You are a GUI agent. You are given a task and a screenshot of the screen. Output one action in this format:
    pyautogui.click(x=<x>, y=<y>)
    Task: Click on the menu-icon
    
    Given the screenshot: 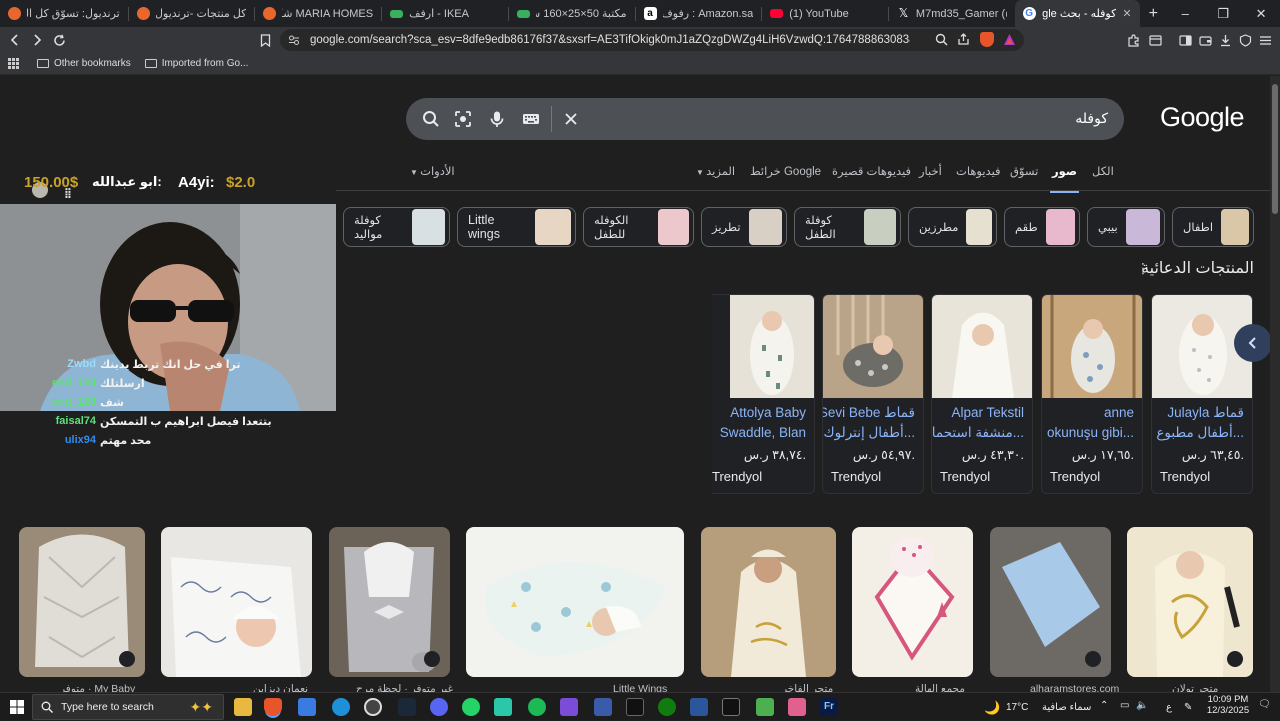 What is the action you would take?
    pyautogui.click(x=1265, y=40)
    